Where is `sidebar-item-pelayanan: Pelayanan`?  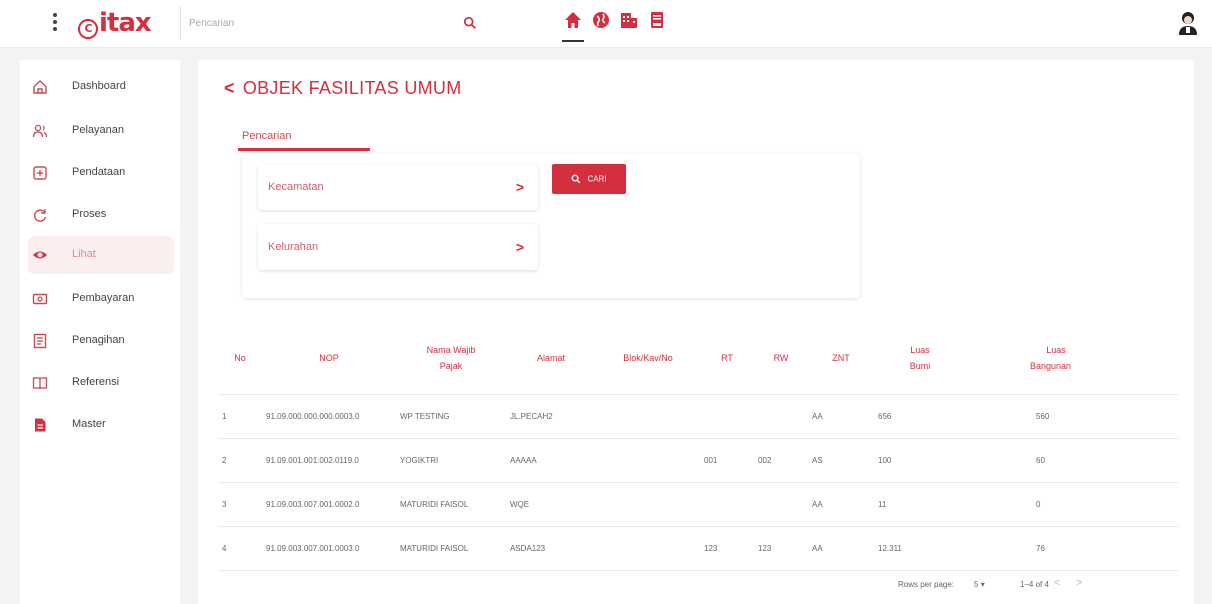 sidebar-item-pelayanan: Pelayanan is located at coordinates (101, 131).